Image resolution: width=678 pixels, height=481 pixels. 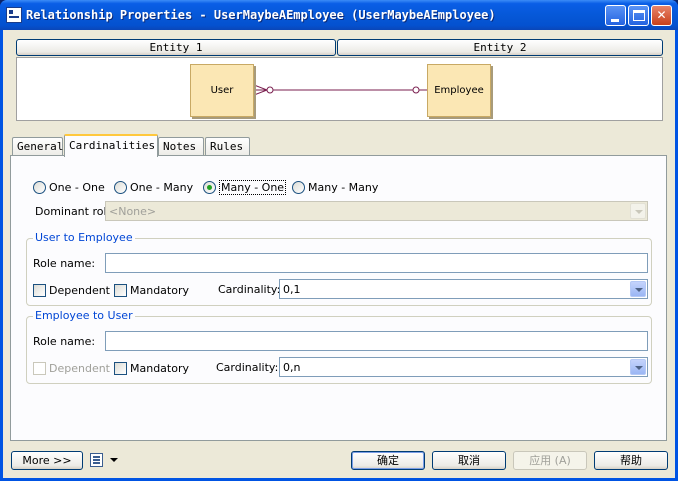 What do you see at coordinates (469, 460) in the screenshot?
I see `cancel-button: 取消` at bounding box center [469, 460].